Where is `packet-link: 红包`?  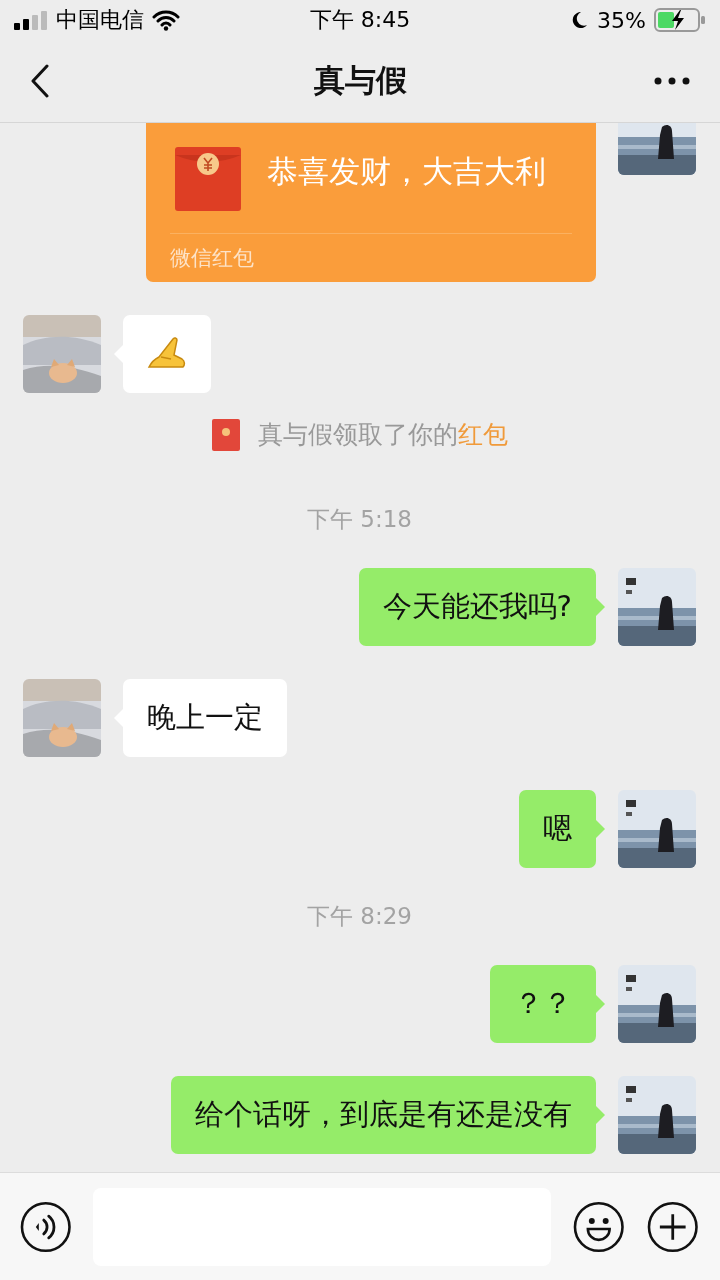
packet-link: 红包 is located at coordinates (482, 434).